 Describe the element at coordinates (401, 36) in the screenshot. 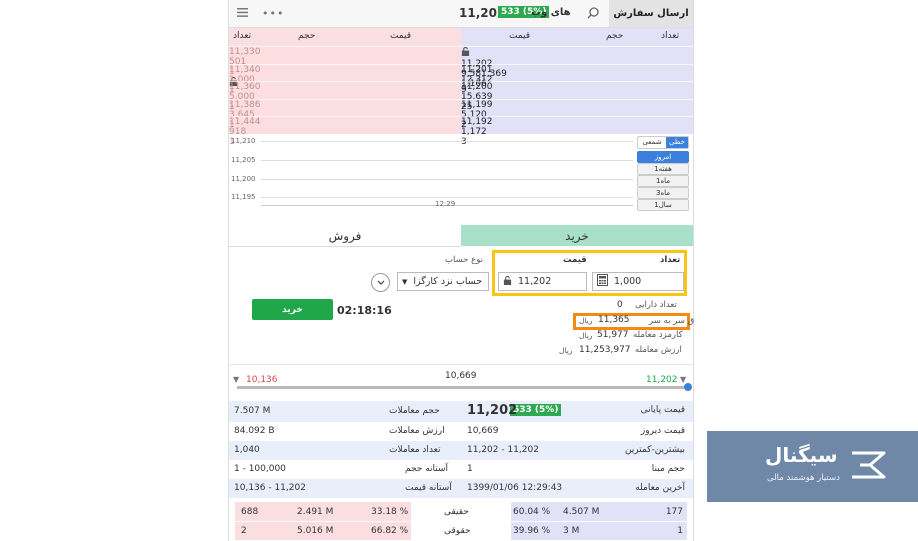

I see `sell-price-header: قیمت` at that location.